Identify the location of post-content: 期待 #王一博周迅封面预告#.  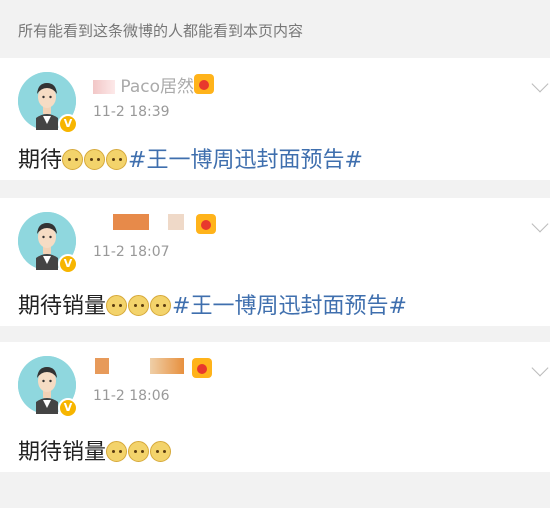
(190, 158).